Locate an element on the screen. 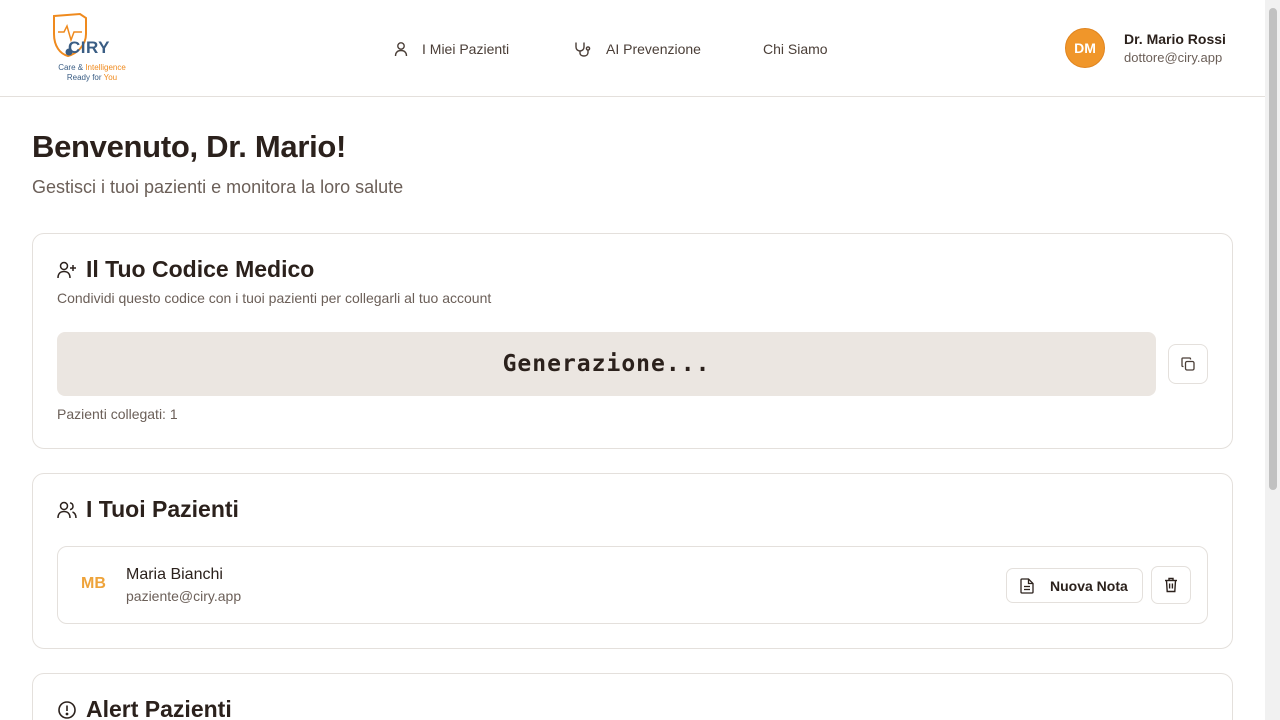  tagline-accent: Intelligence is located at coordinates (105, 67).